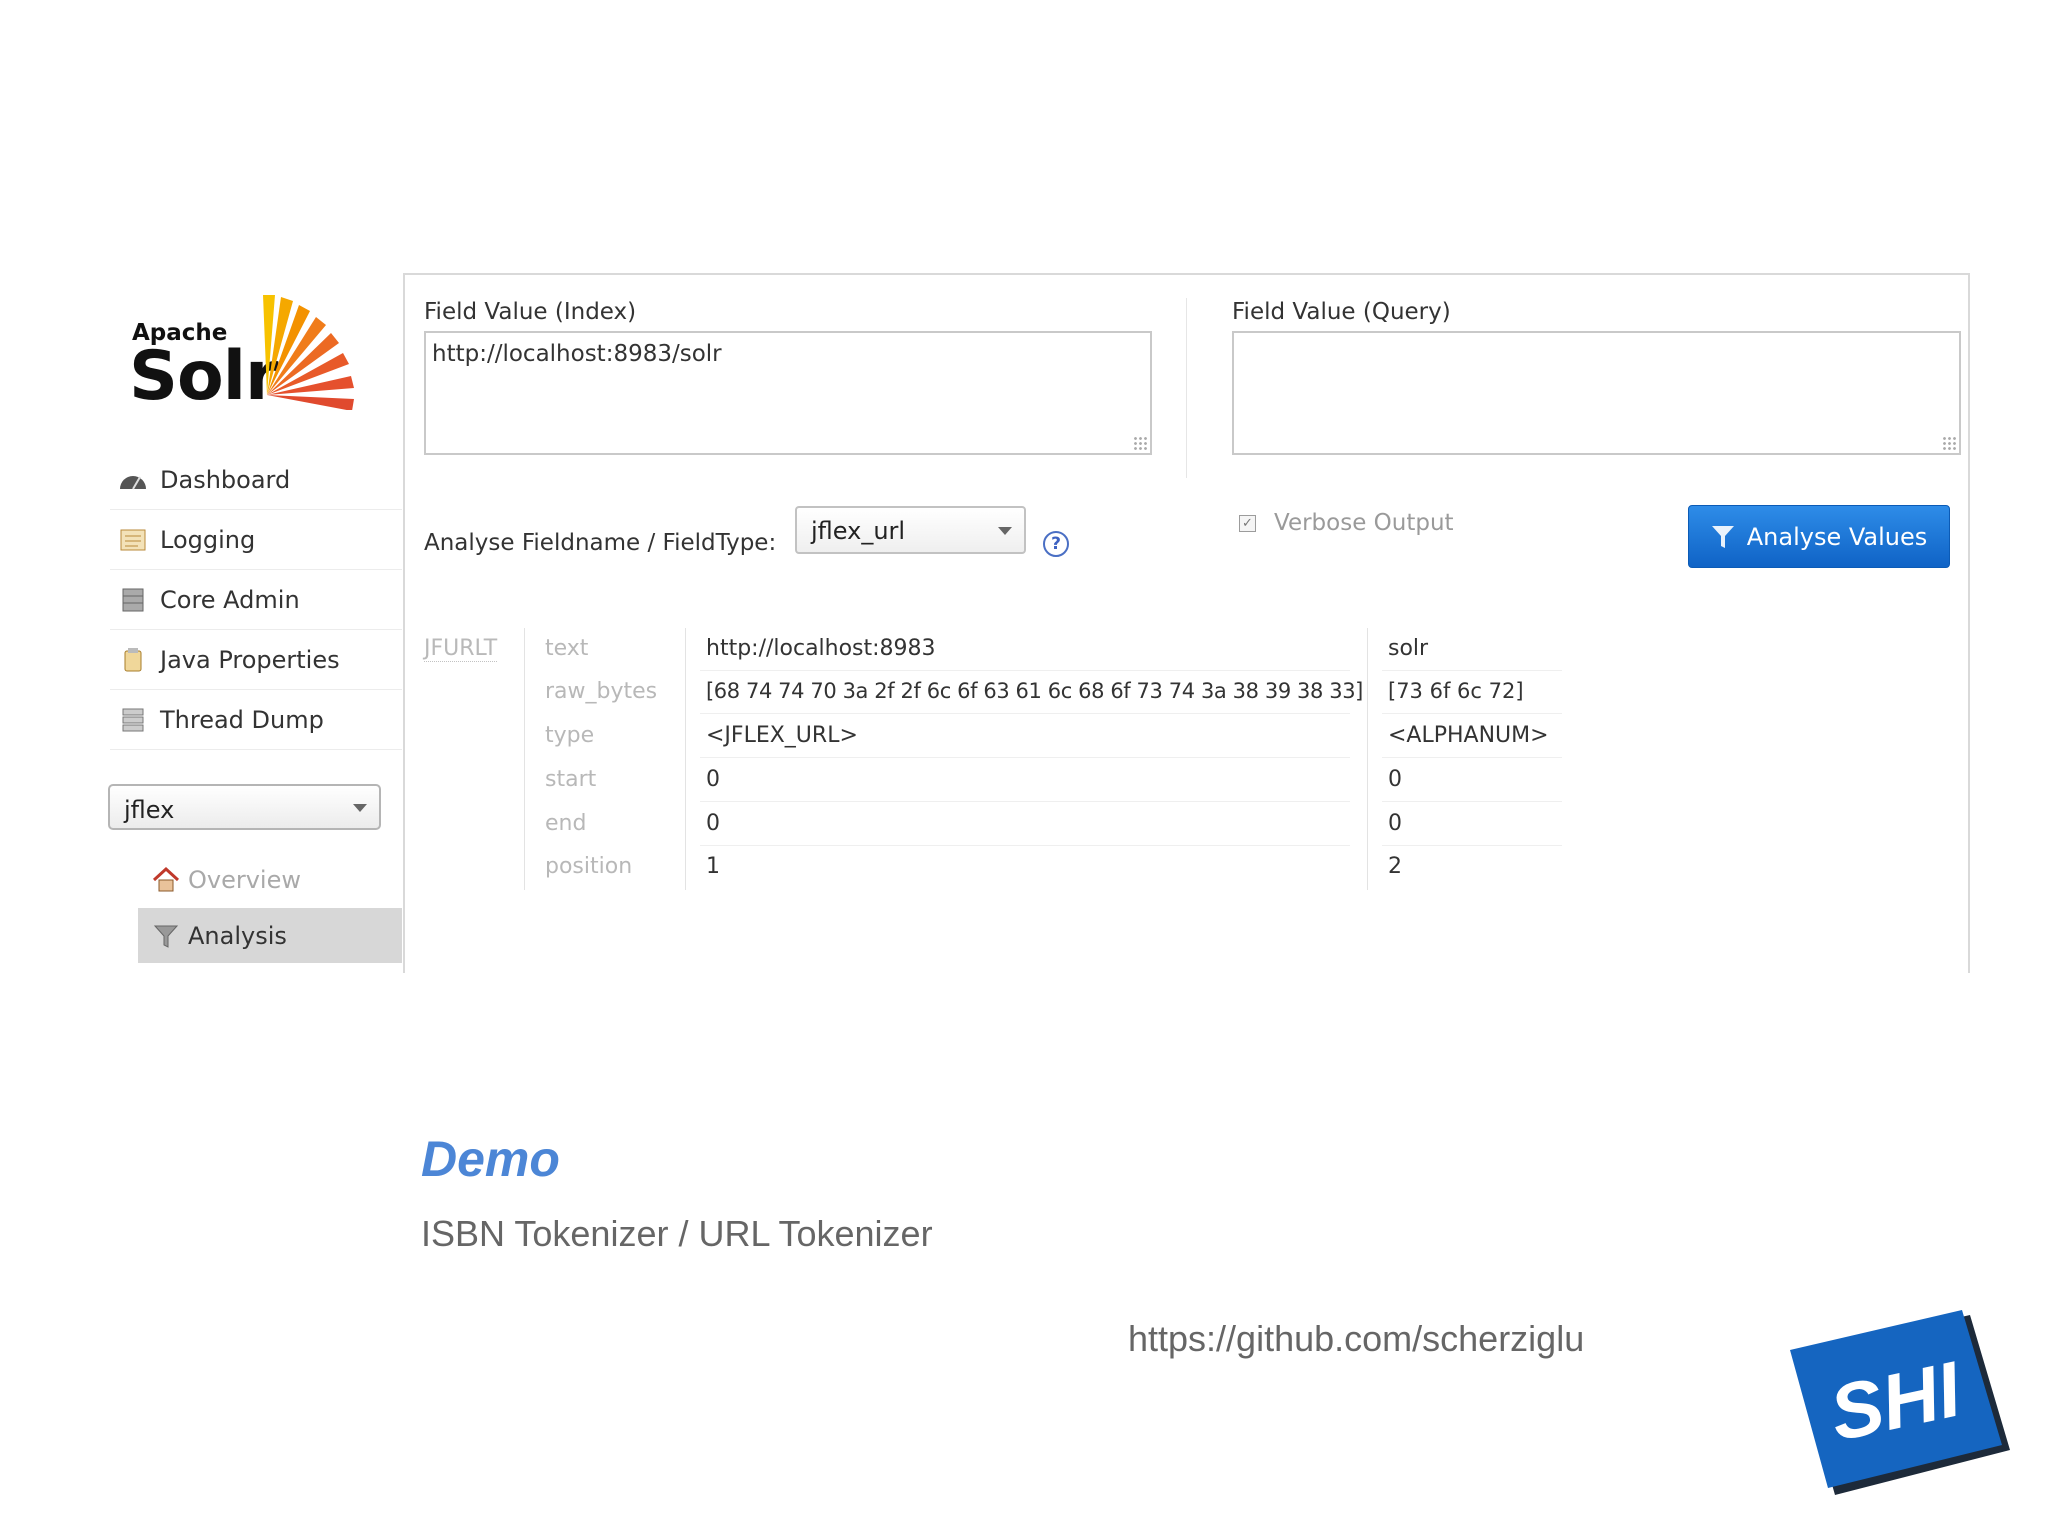 The image size is (2048, 1536). I want to click on token-1-position: 1, so click(713, 866).